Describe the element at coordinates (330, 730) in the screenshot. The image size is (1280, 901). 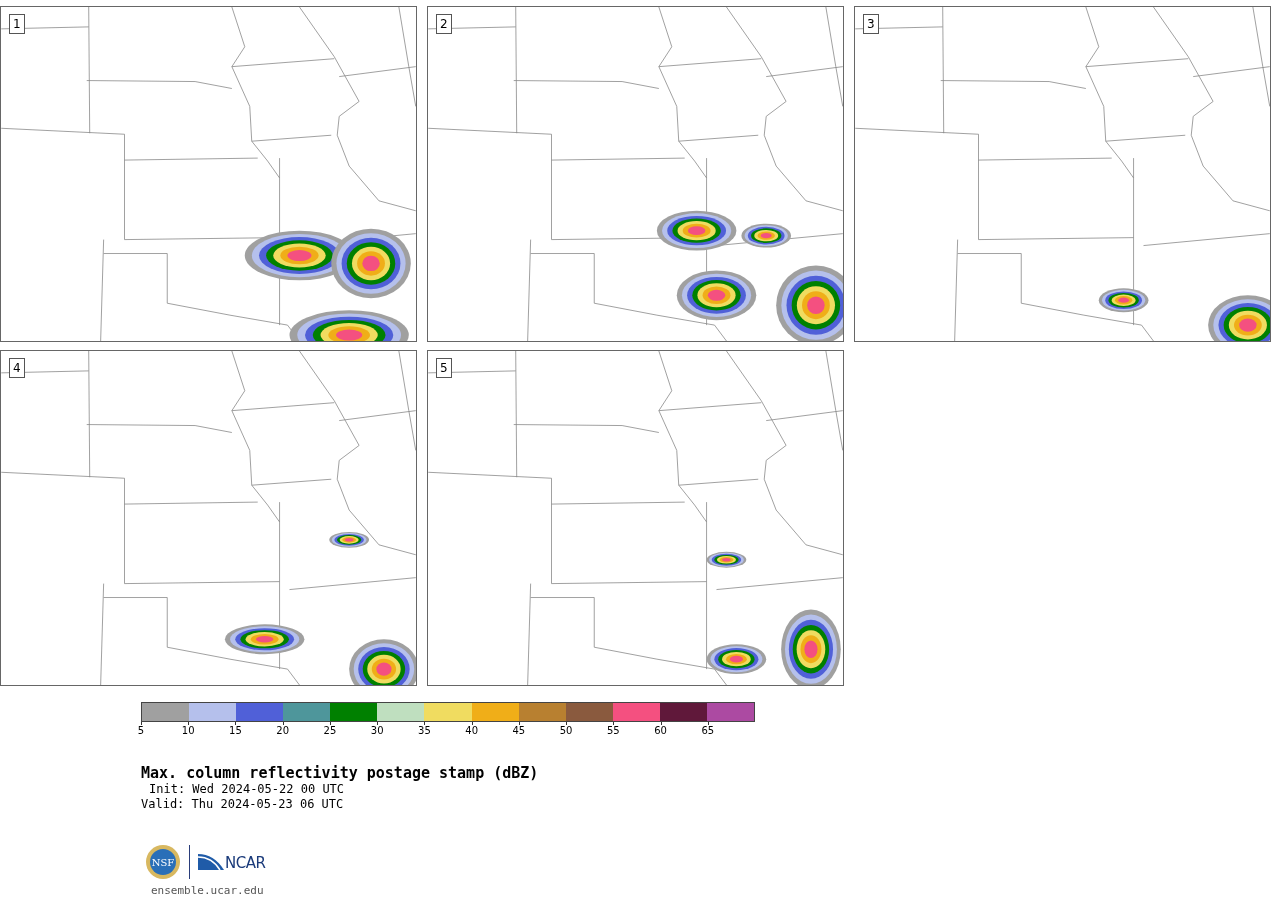
I see `tick-label: 25` at that location.